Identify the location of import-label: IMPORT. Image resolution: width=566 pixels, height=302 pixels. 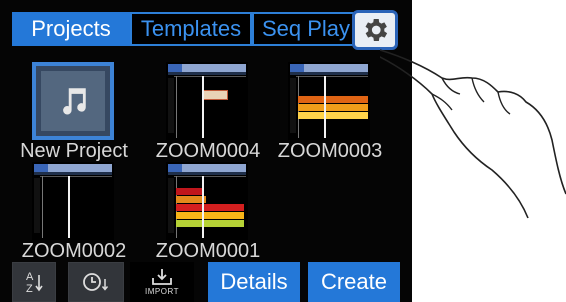
(162, 291).